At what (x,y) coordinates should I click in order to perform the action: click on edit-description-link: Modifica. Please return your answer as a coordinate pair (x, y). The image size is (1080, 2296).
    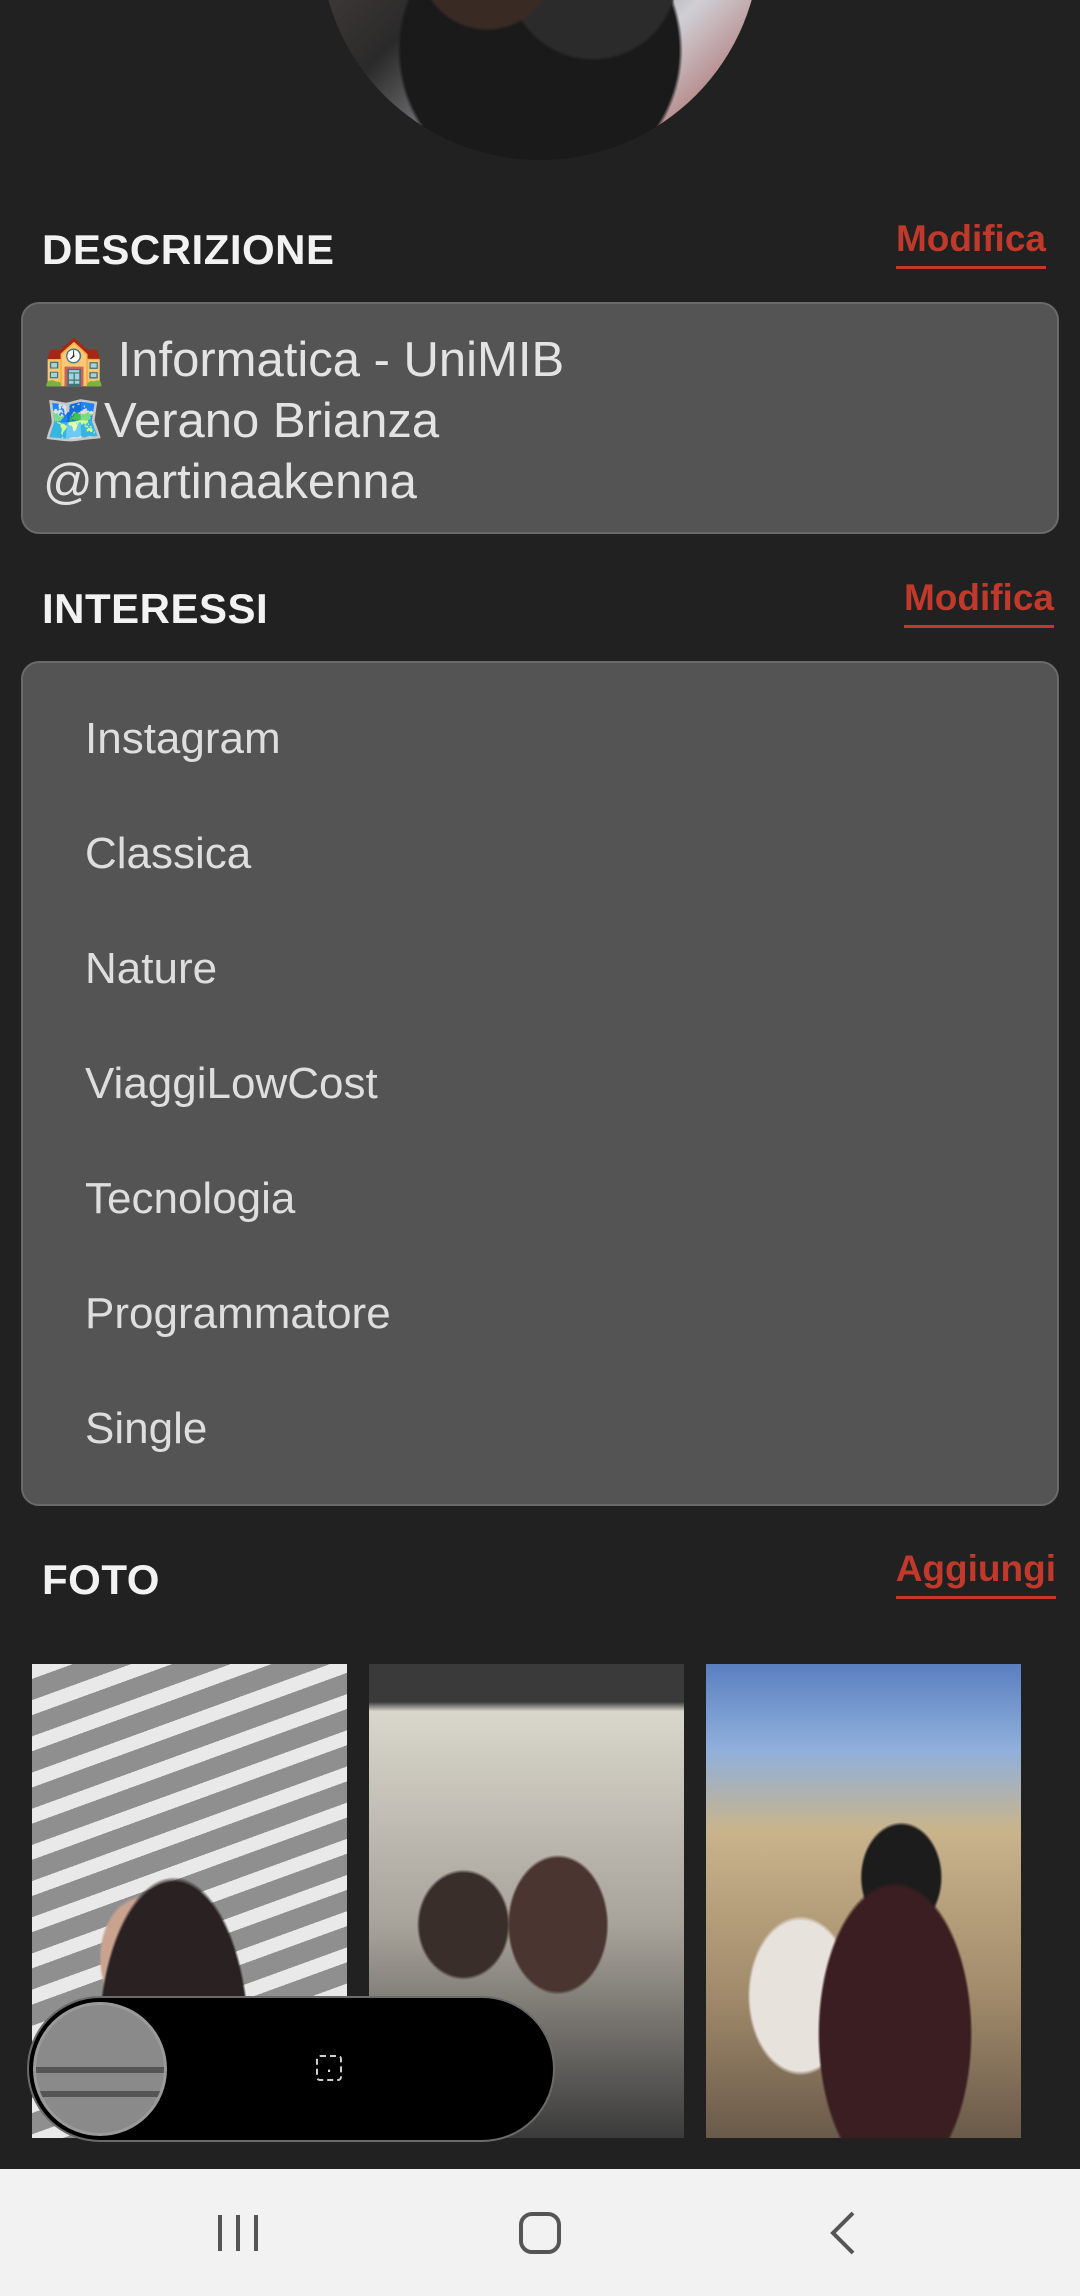
    Looking at the image, I should click on (970, 243).